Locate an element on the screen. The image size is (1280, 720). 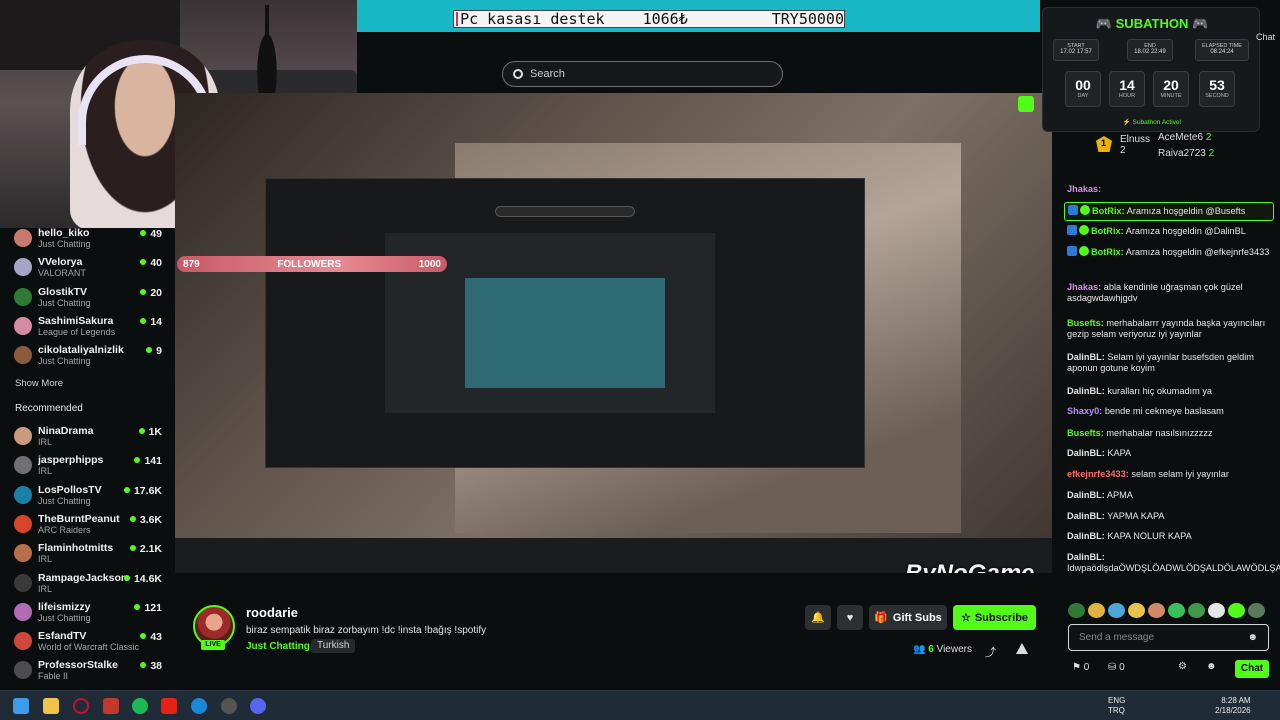
chat-text: YAPMA KAPA is located at coordinates (1136, 516).